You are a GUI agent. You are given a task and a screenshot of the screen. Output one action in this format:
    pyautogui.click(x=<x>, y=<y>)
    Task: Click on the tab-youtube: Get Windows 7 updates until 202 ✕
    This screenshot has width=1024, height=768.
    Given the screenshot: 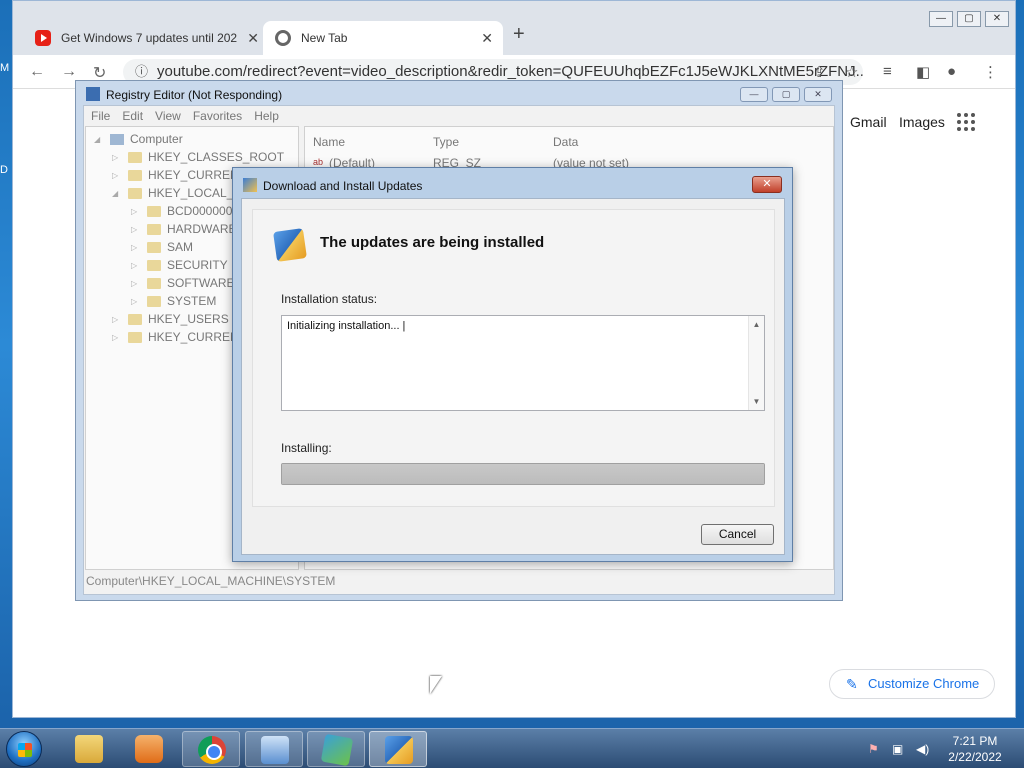 What is the action you would take?
    pyautogui.click(x=146, y=38)
    